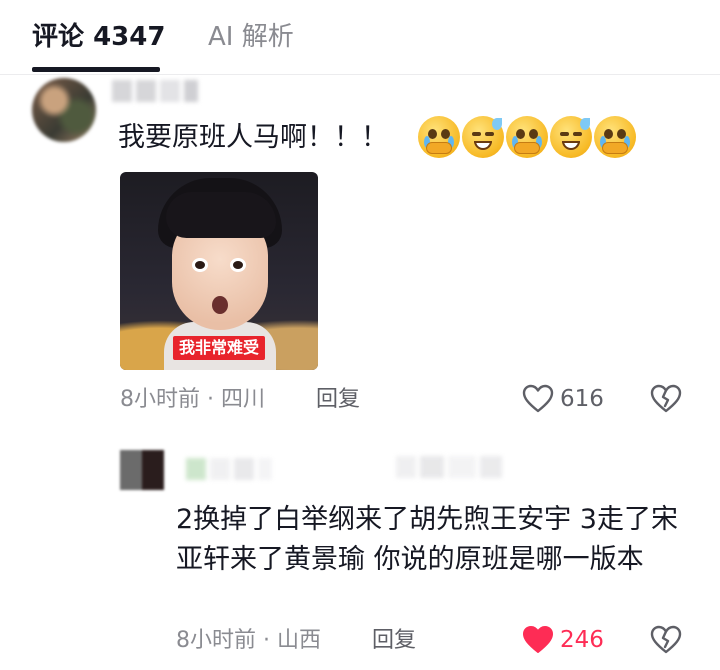 This screenshot has width=720, height=670. Describe the element at coordinates (58, 37) in the screenshot. I see `tab-comments-label: 评论` at that location.